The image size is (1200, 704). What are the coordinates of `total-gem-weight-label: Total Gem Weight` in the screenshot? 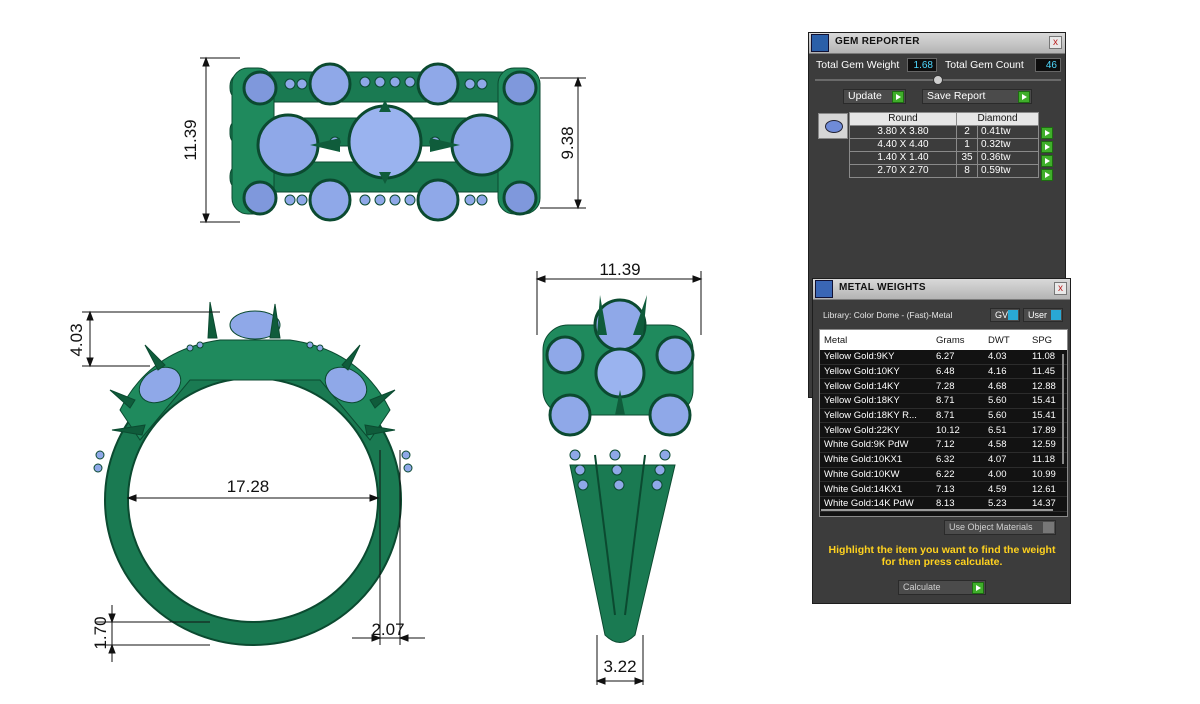 It's located at (858, 65).